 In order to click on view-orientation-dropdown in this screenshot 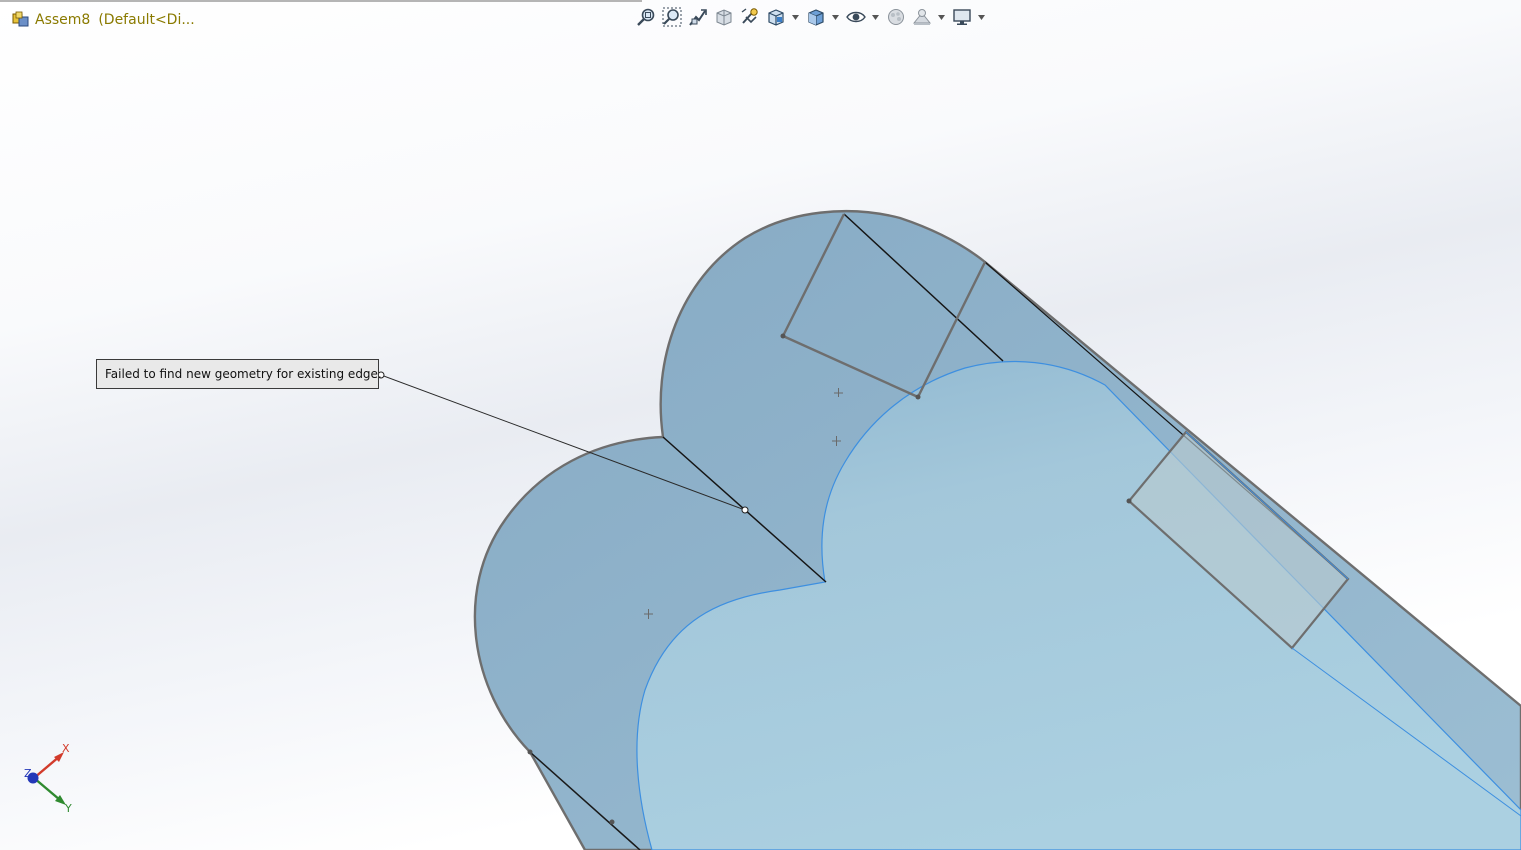, I will do `click(795, 17)`.